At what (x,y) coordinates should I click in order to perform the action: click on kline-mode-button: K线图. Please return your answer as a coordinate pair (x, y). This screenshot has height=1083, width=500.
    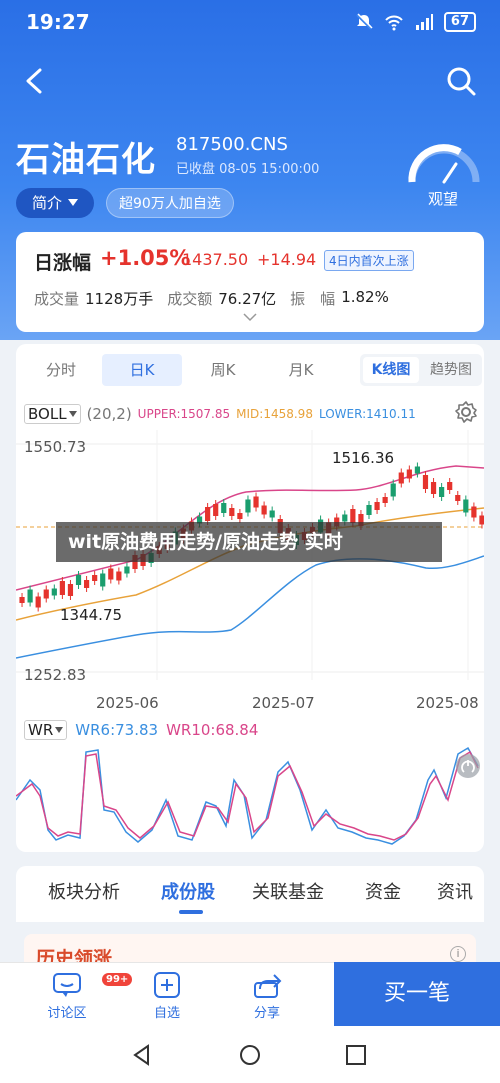
    Looking at the image, I should click on (391, 370).